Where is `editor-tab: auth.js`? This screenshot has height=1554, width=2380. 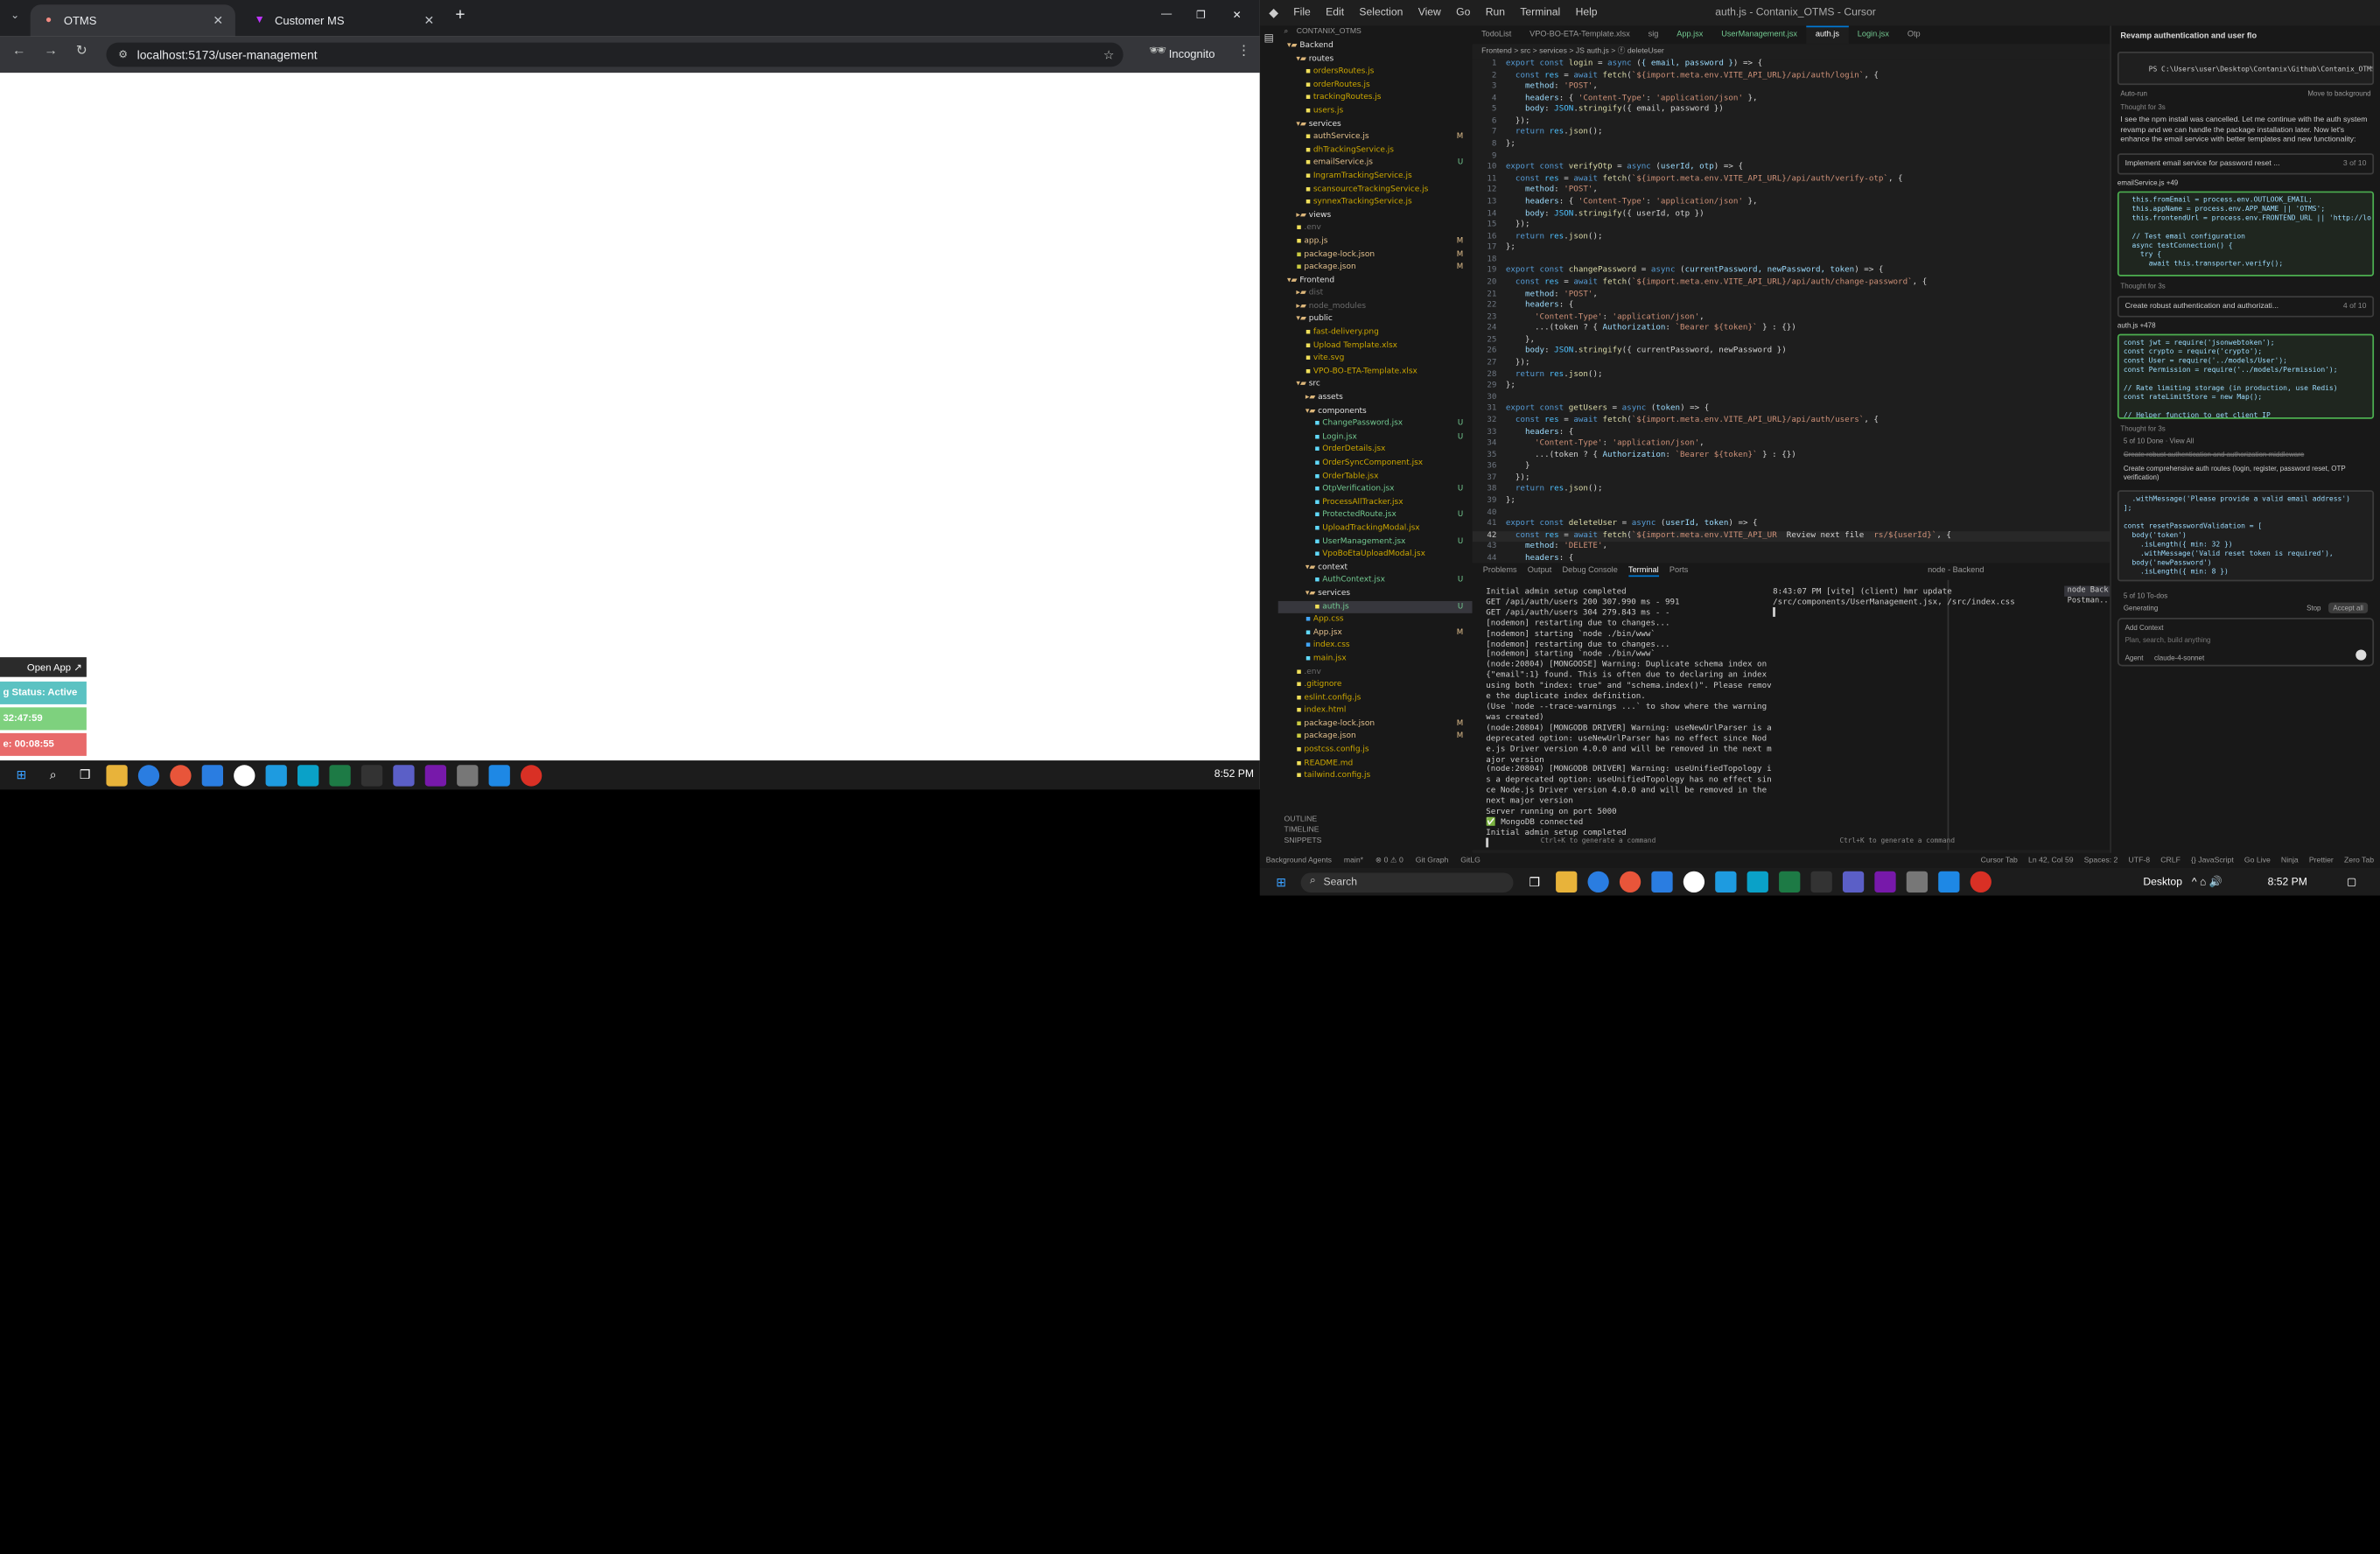
editor-tab: auth.js is located at coordinates (1827, 35).